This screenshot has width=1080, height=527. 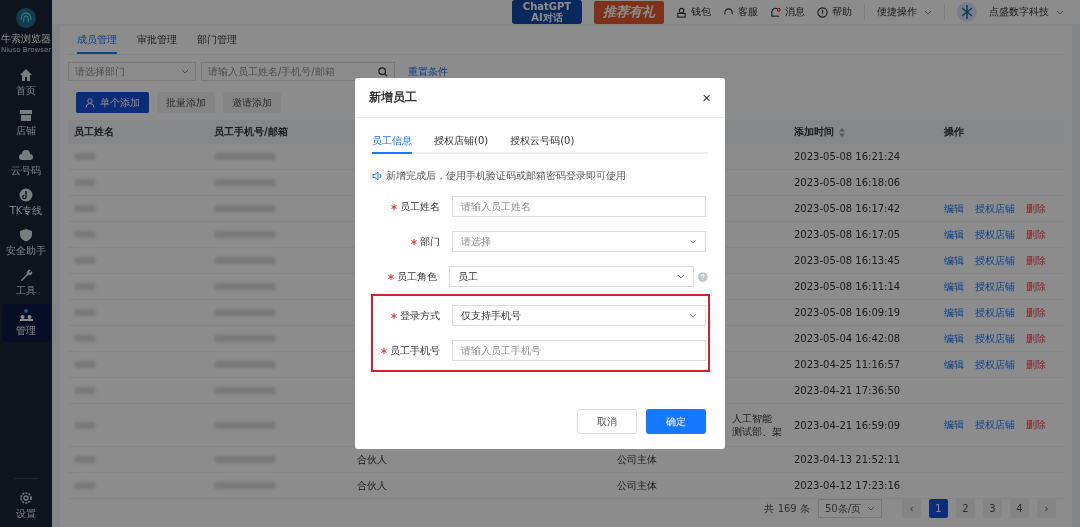 I want to click on quick-actions-dropdown: 便捷操作, so click(x=904, y=12).